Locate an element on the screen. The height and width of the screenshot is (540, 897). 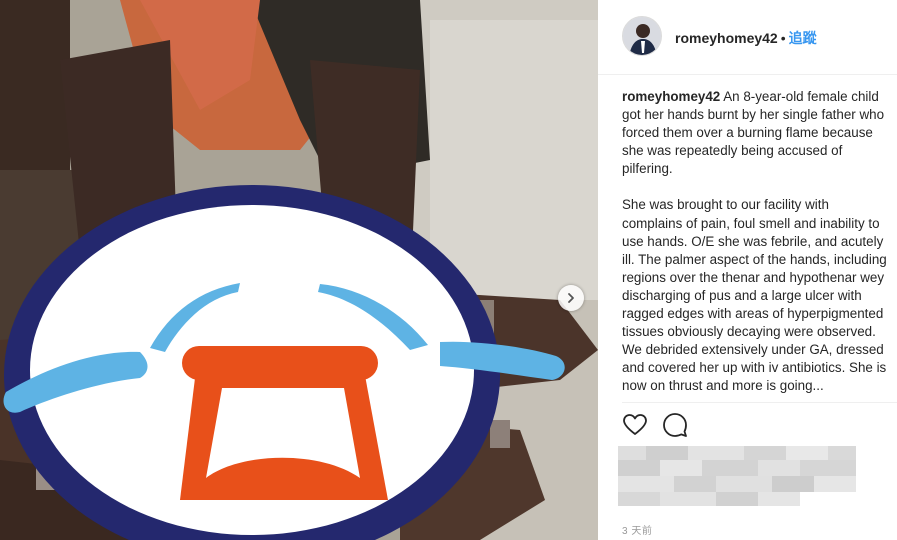
blurred-likes-and-comments is located at coordinates (743, 481).